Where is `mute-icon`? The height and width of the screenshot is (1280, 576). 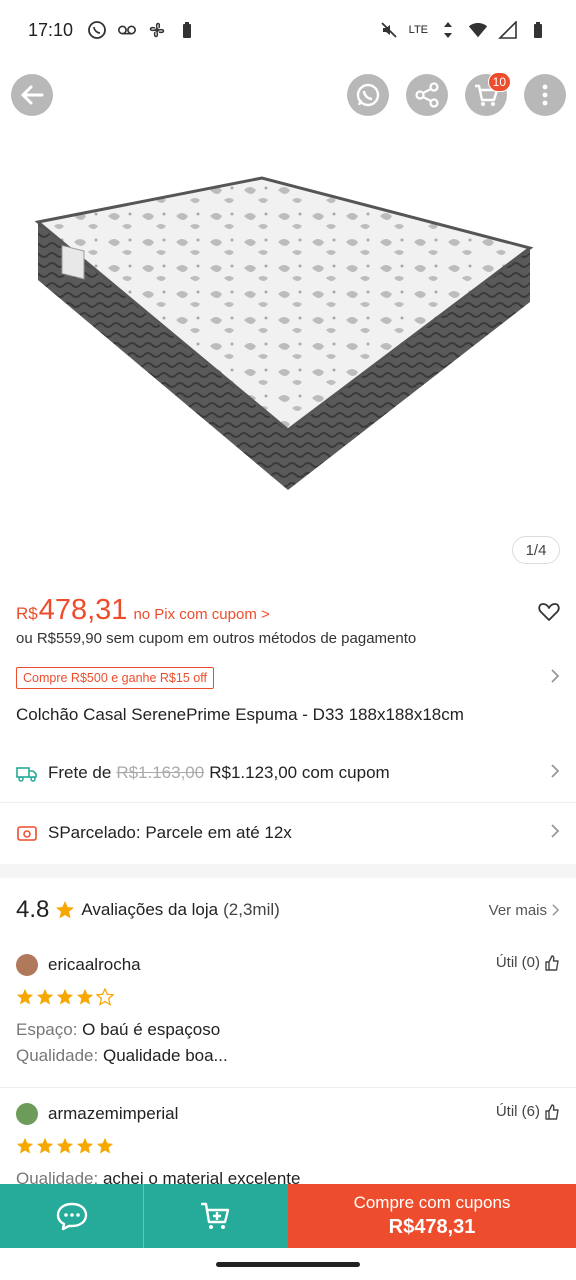
mute-icon is located at coordinates (389, 30).